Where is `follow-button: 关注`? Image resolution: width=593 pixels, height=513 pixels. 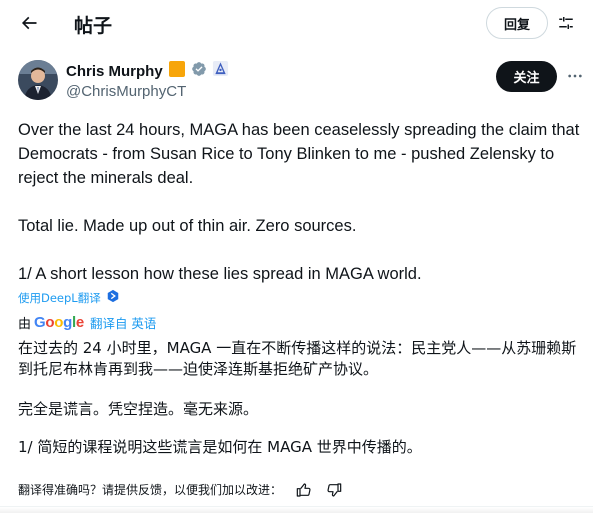 follow-button: 关注 is located at coordinates (526, 76).